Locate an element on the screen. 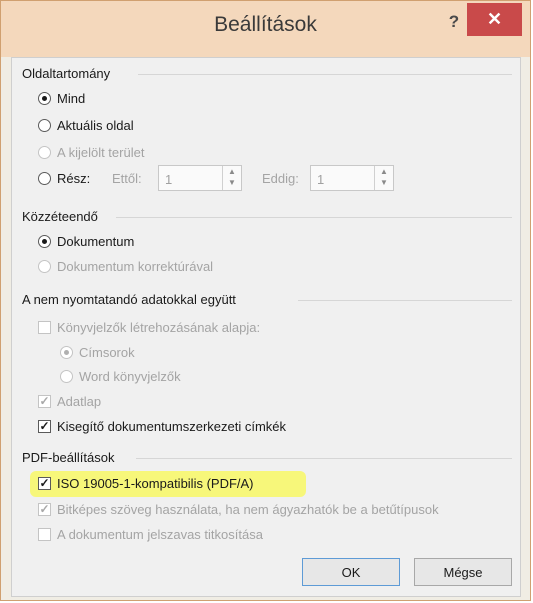 This screenshot has height=603, width=533. radio-selection-icon is located at coordinates (44, 152).